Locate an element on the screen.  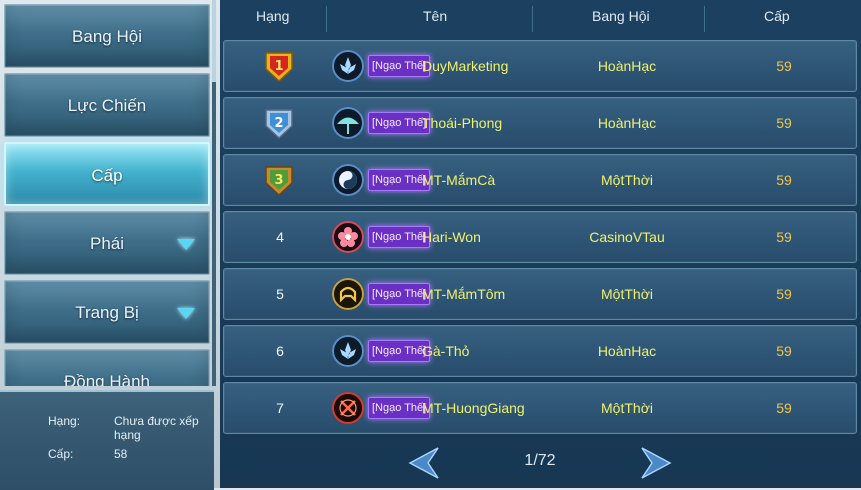
my-rank-value: Chưa được xếp hạng is located at coordinates (156, 428).